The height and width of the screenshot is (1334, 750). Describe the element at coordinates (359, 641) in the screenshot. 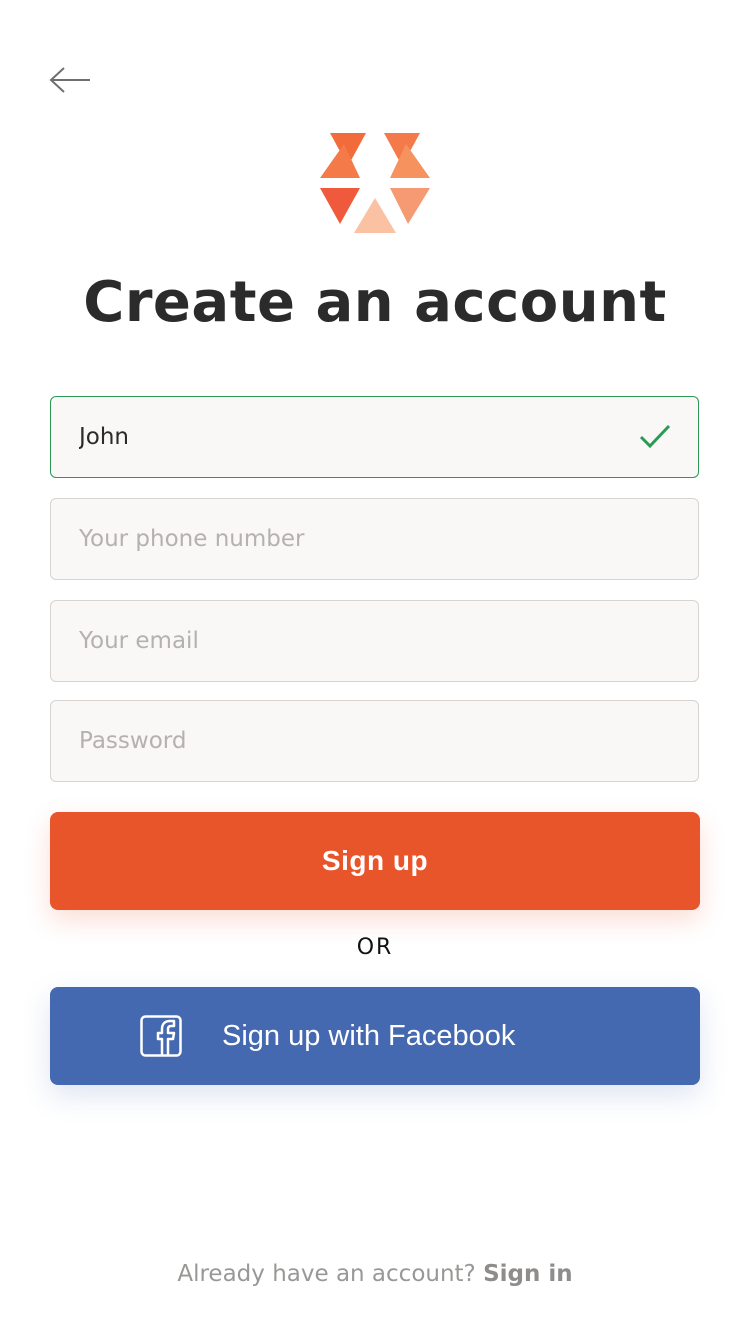

I see `email-input` at that location.